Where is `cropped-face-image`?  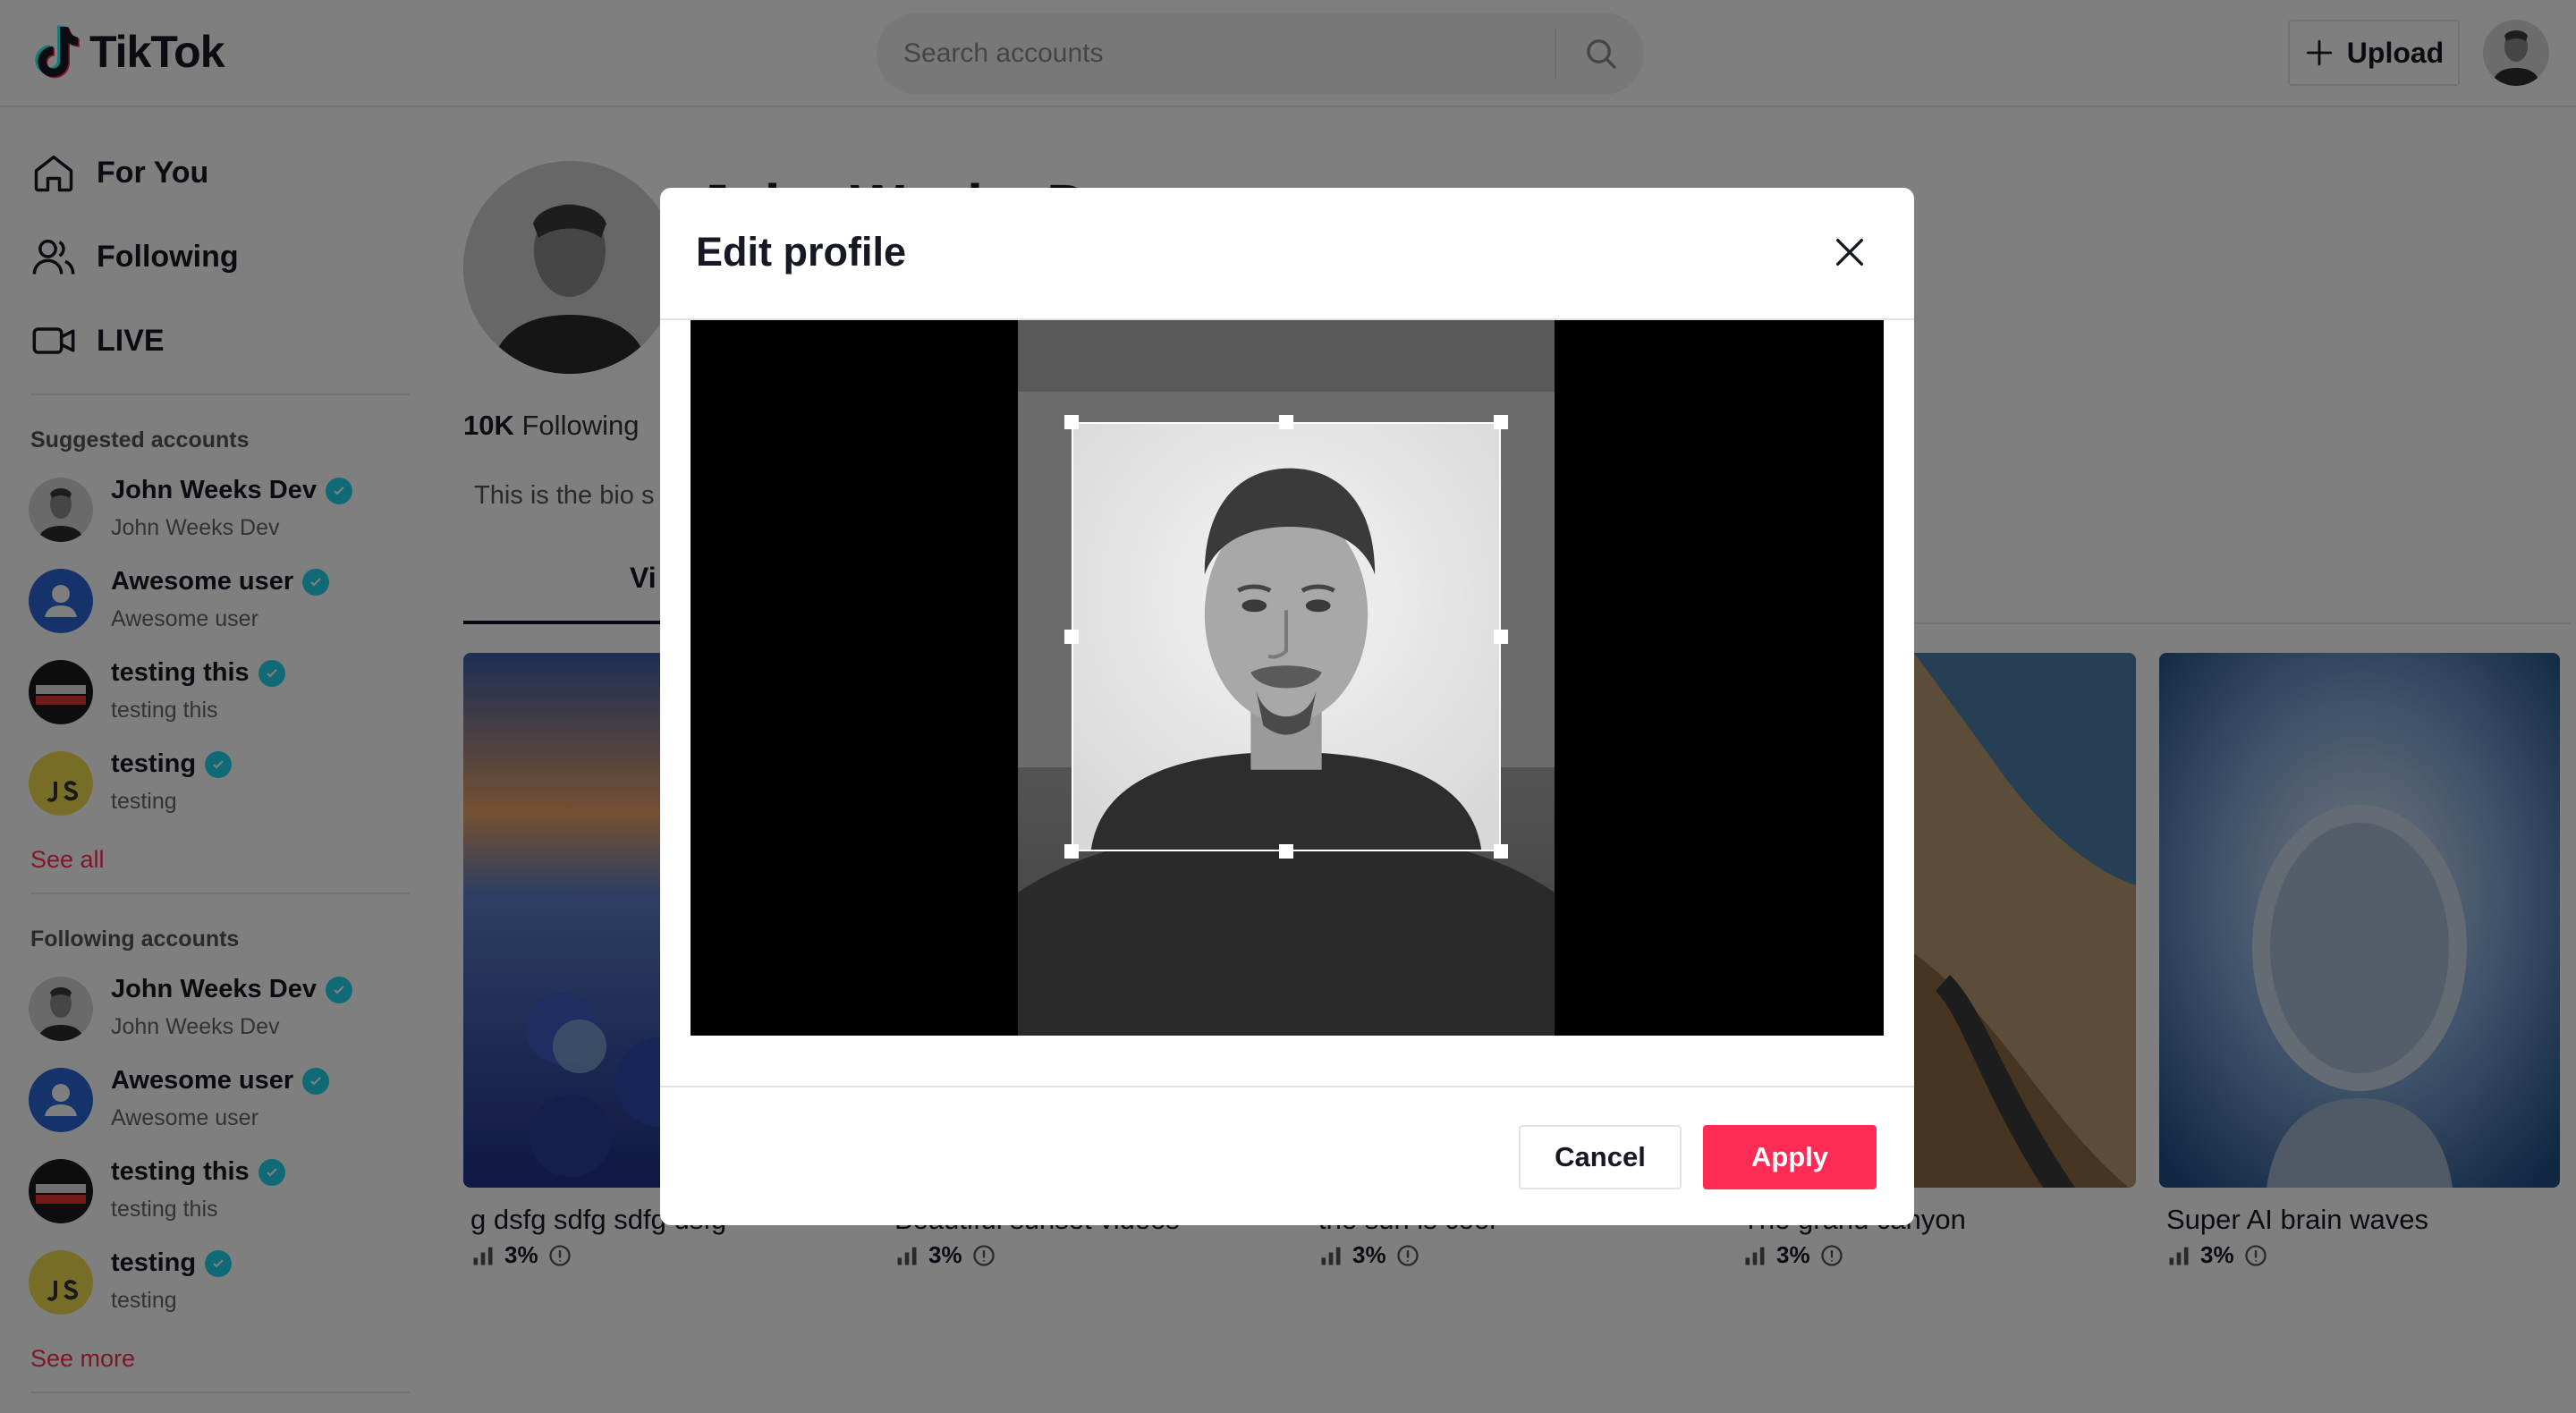 cropped-face-image is located at coordinates (1286, 637).